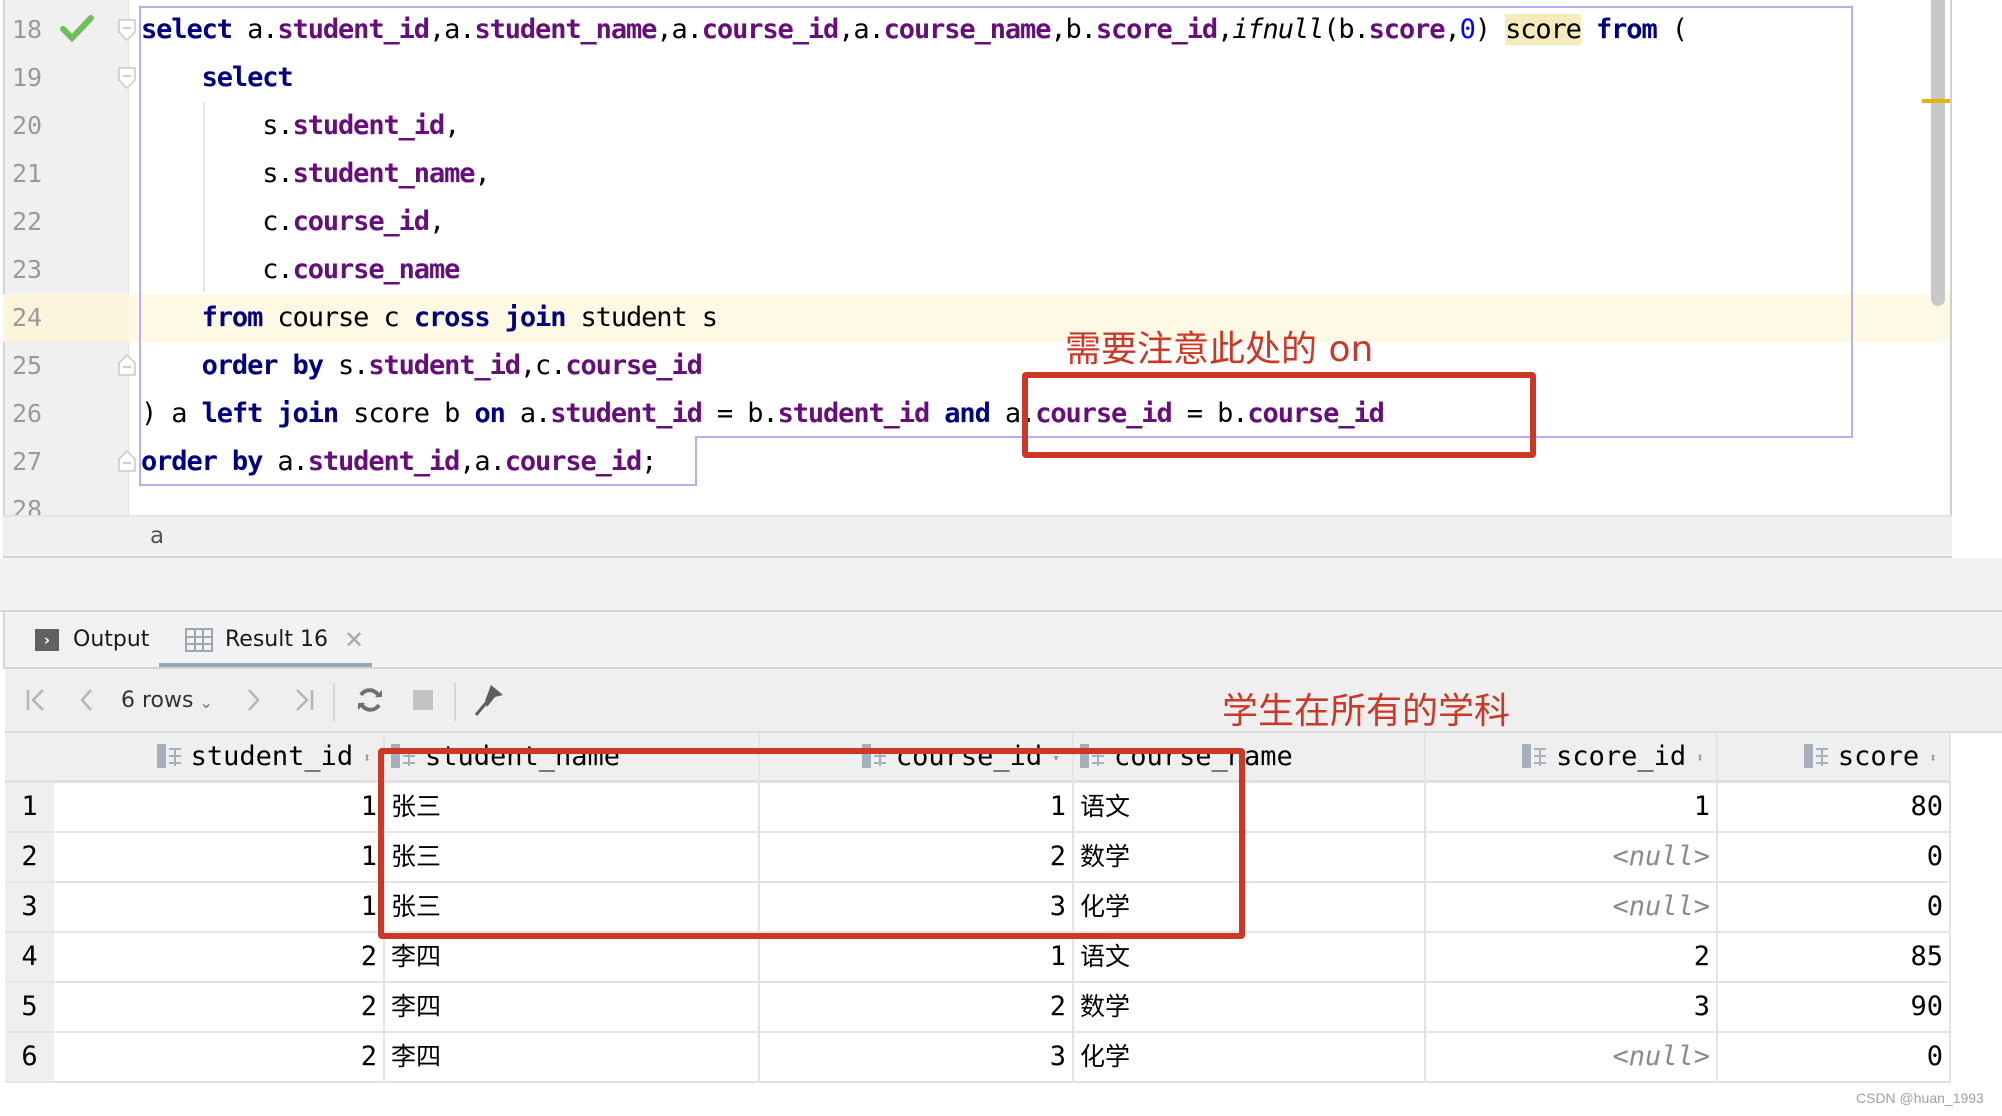 The image size is (2002, 1116). I want to click on tab-label: Result 16, so click(276, 639).